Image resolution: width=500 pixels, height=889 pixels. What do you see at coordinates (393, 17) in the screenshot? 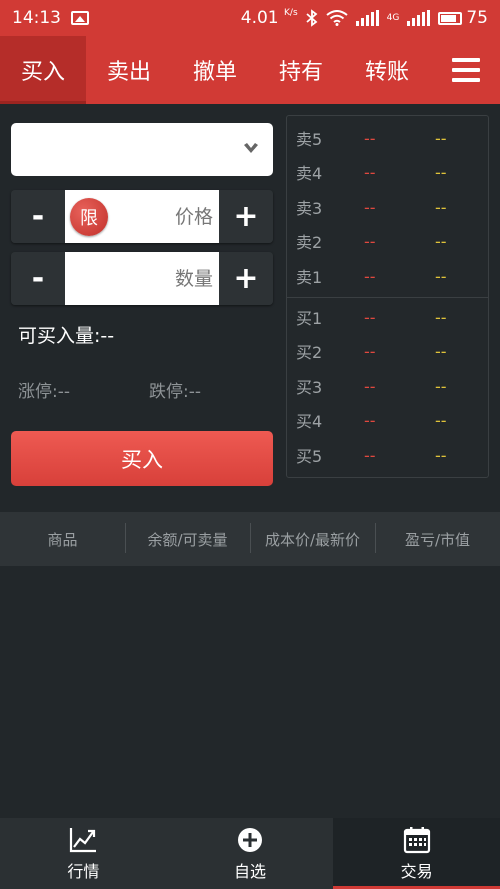
I see `network-type: 4G` at bounding box center [393, 17].